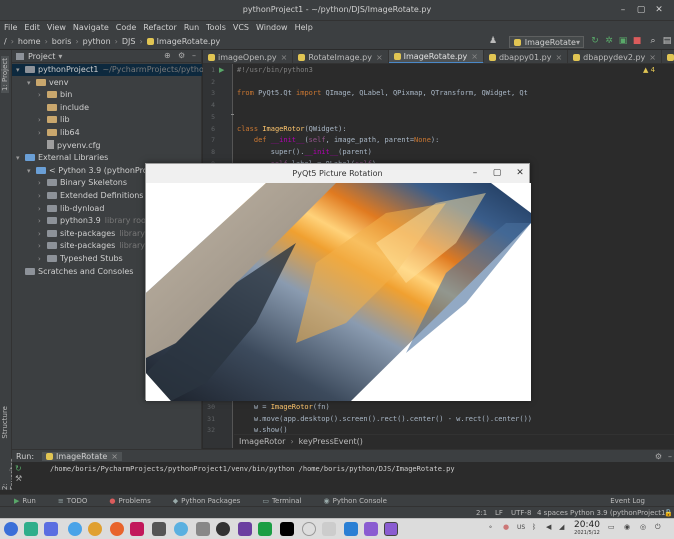  Describe the element at coordinates (534, 527) in the screenshot. I see `bluetooth-icon: ᛒ` at that location.